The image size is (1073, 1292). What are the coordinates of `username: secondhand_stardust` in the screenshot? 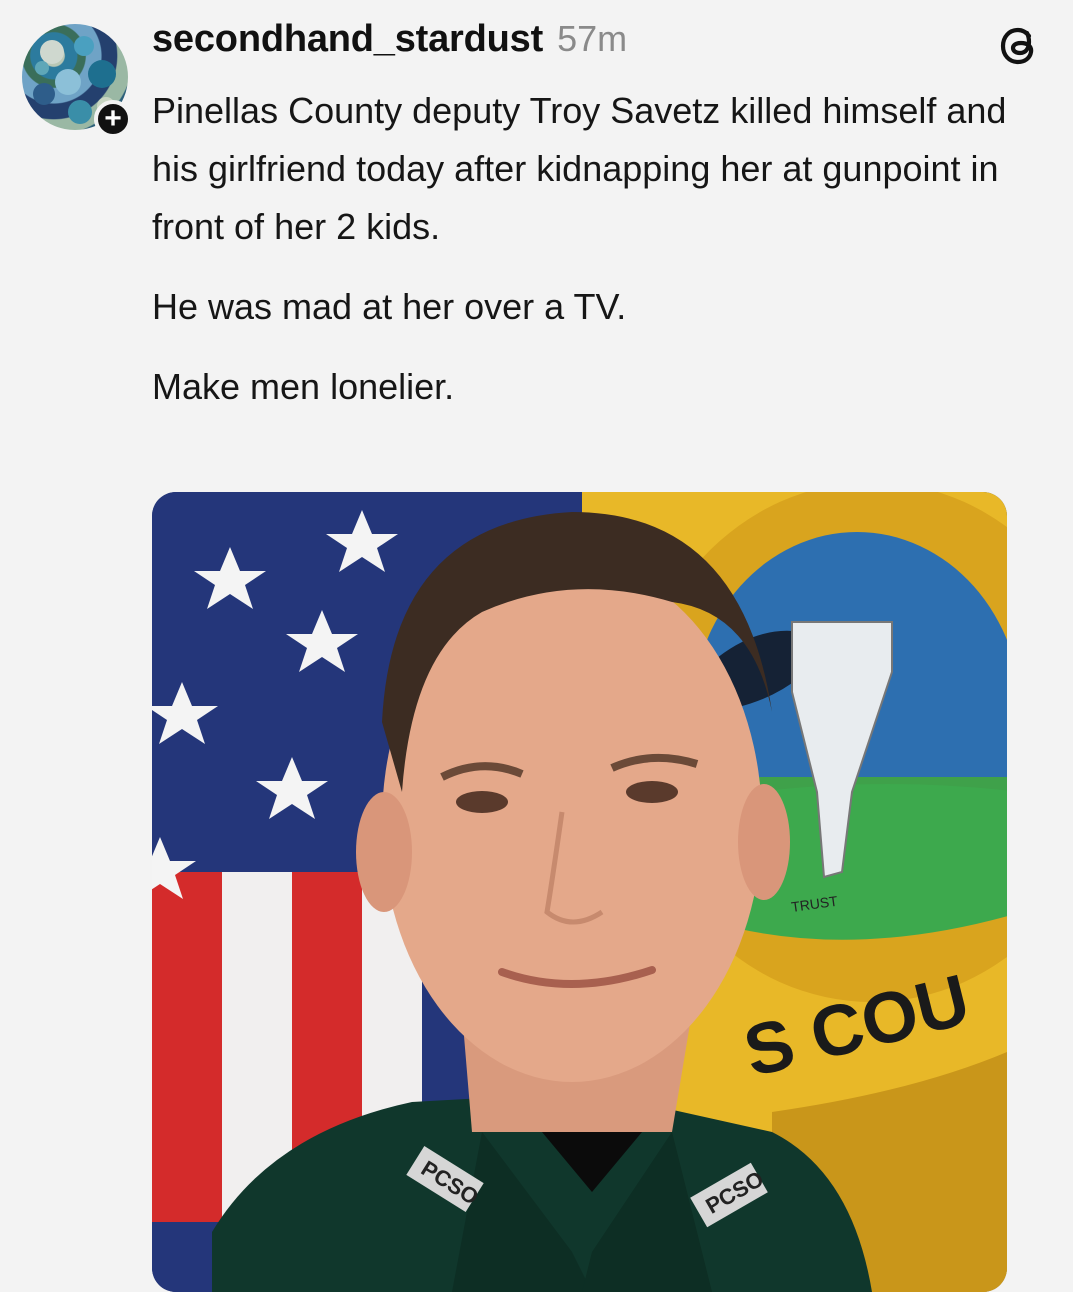 It's located at (347, 39).